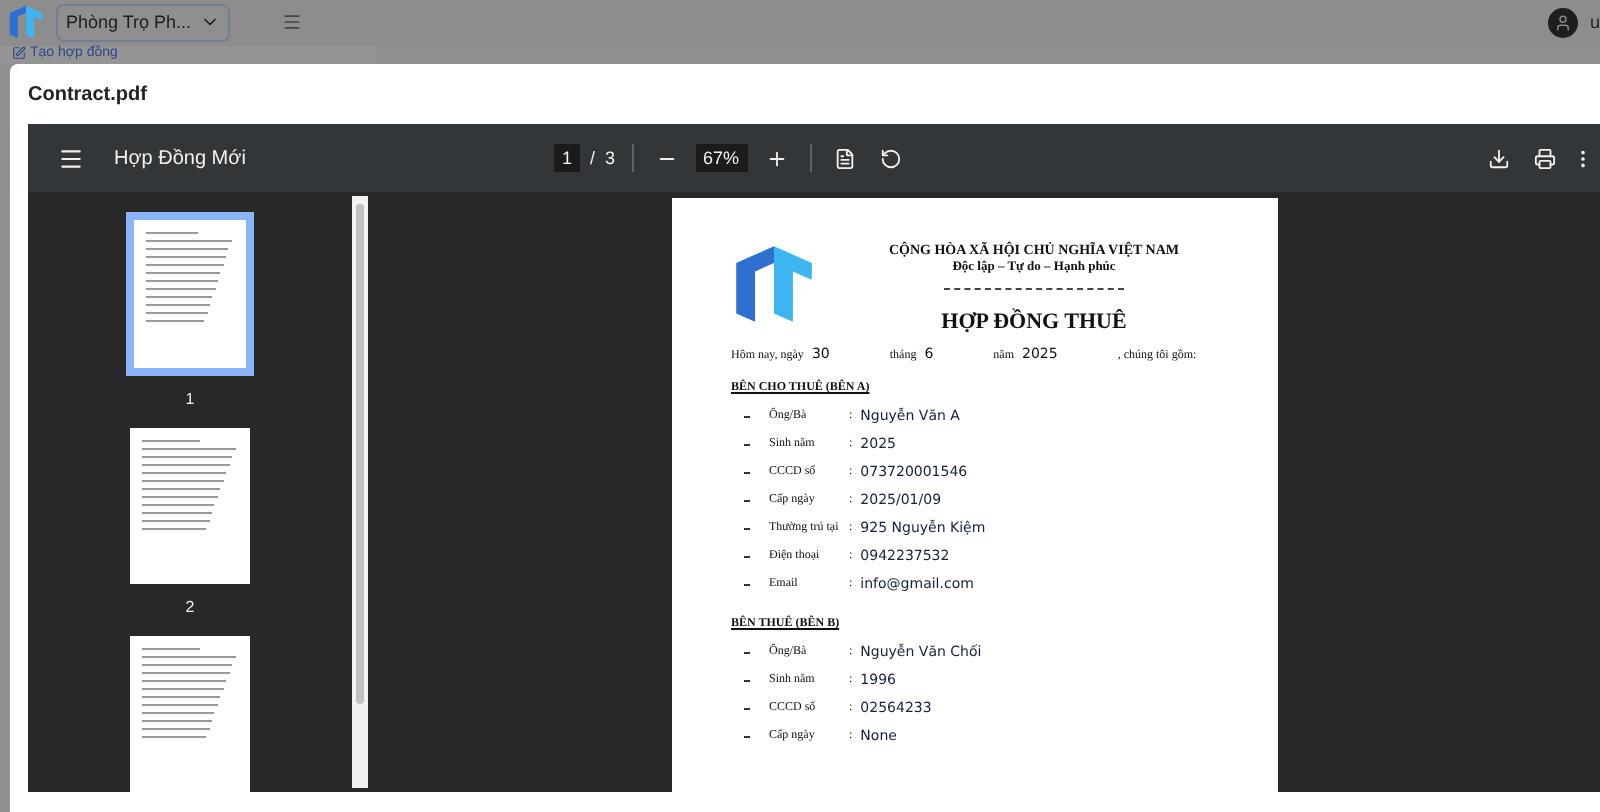 The height and width of the screenshot is (812, 1600). I want to click on user-icon, so click(1562, 22).